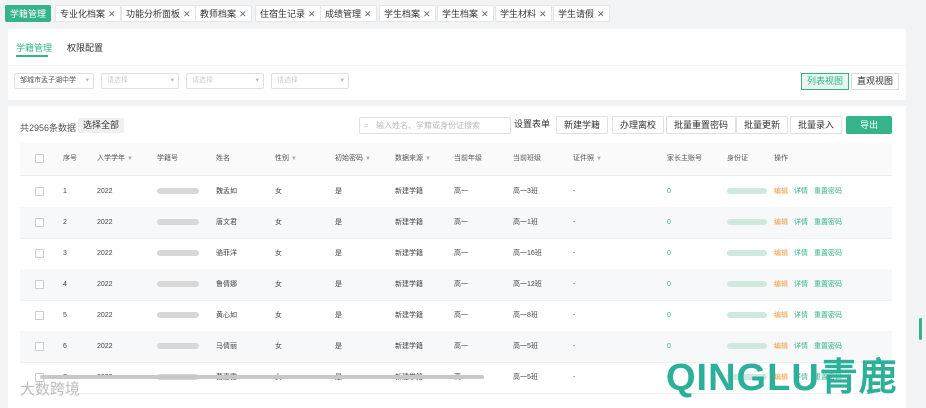  I want to click on filter-select-2: 请选择 ▾, so click(225, 81).